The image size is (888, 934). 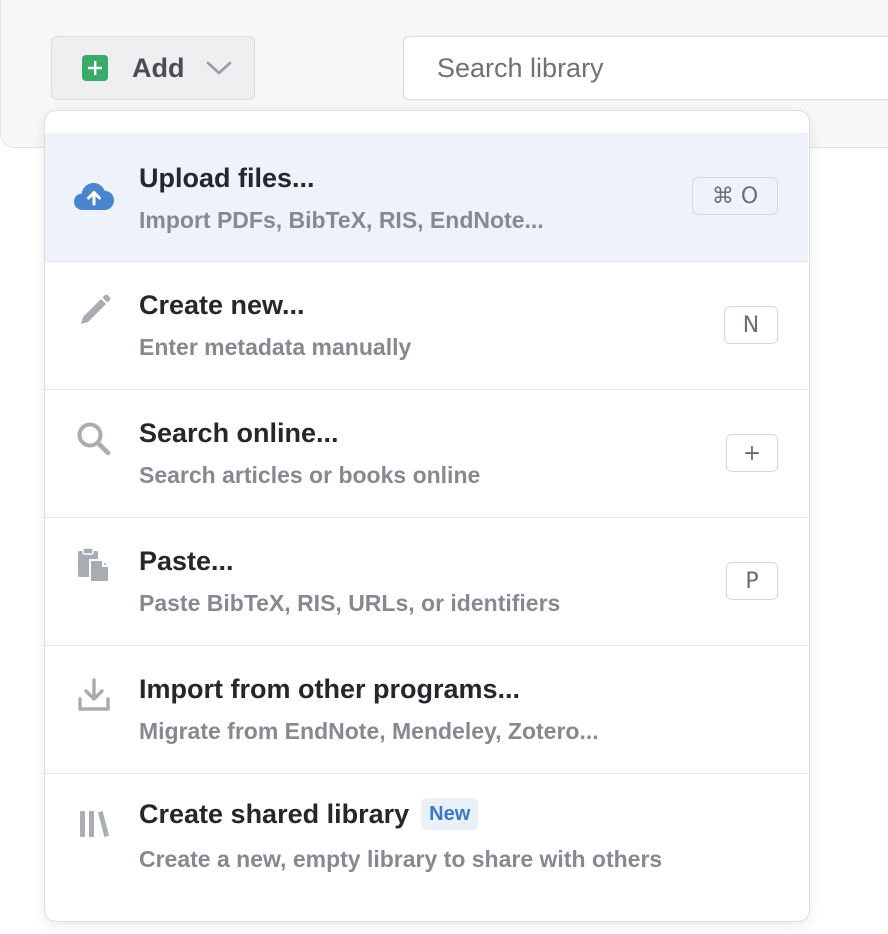 What do you see at coordinates (158, 67) in the screenshot?
I see `add-button-label: Add` at bounding box center [158, 67].